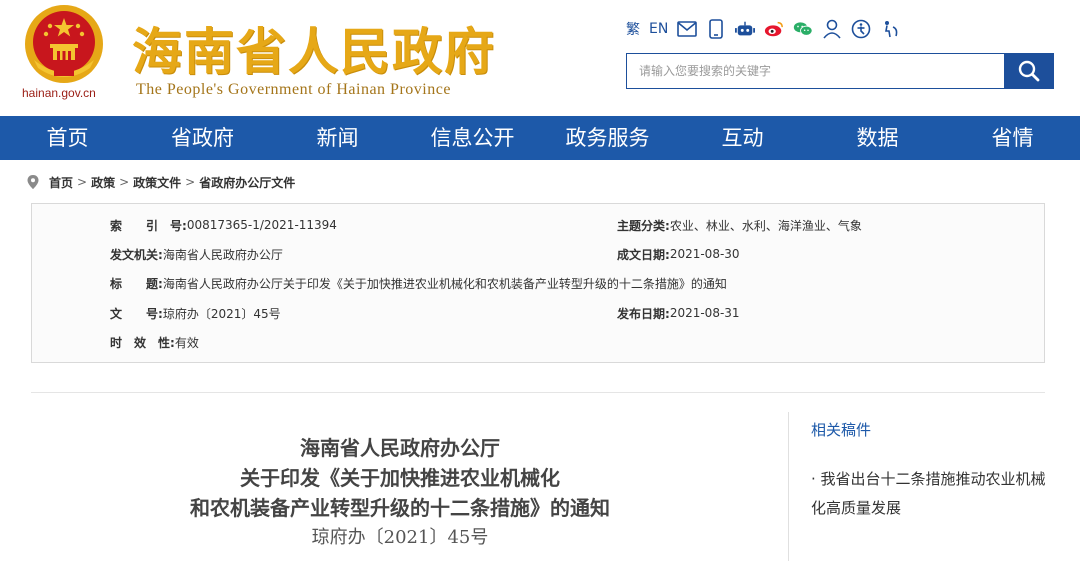 Image resolution: width=1080 pixels, height=561 pixels. I want to click on meta-created-label: 成文日期:, so click(643, 254).